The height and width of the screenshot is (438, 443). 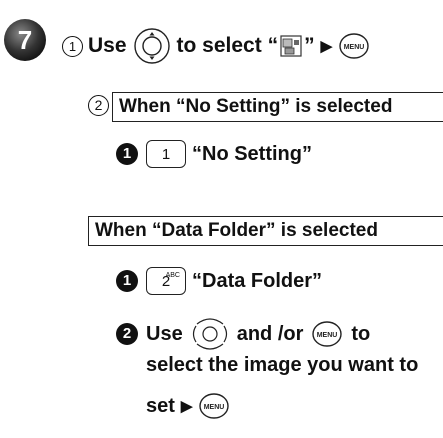 What do you see at coordinates (282, 365) in the screenshot?
I see `bullet2-line-2: select the image you want to` at bounding box center [282, 365].